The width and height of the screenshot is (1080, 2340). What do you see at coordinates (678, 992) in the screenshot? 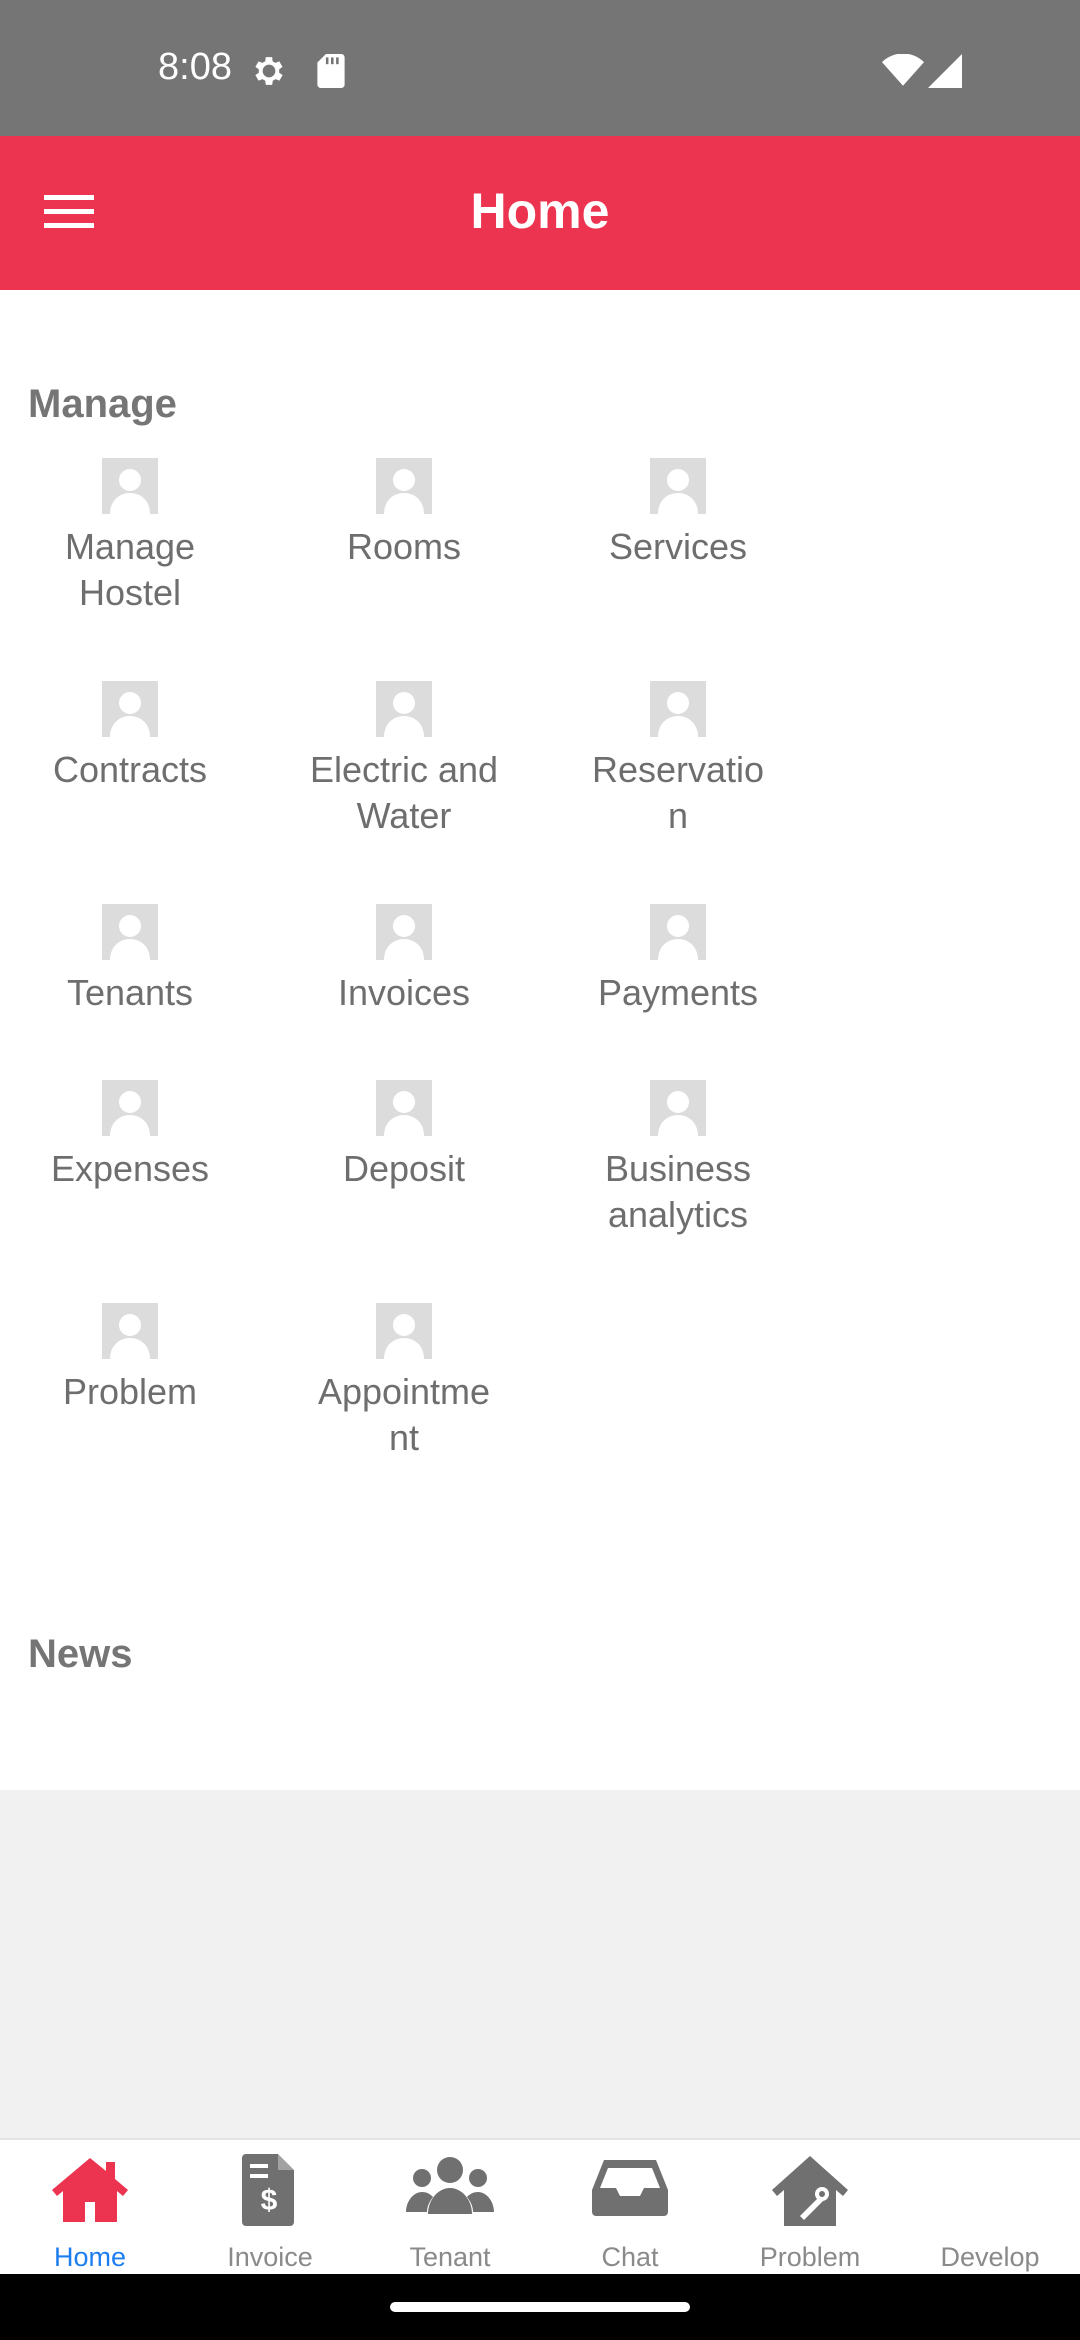
I see `manage-tile-label: Payments` at bounding box center [678, 992].